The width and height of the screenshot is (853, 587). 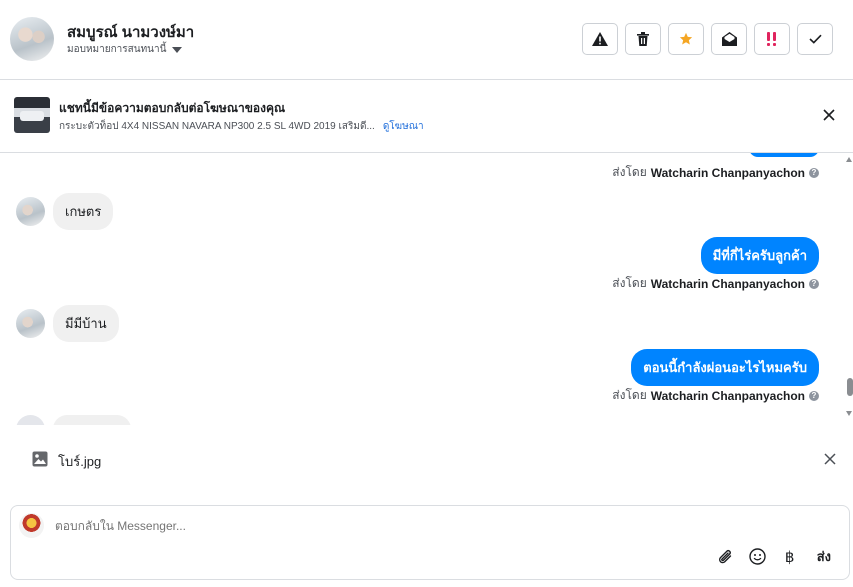 What do you see at coordinates (83, 211) in the screenshot?
I see `message-bubble: เกษตร` at bounding box center [83, 211].